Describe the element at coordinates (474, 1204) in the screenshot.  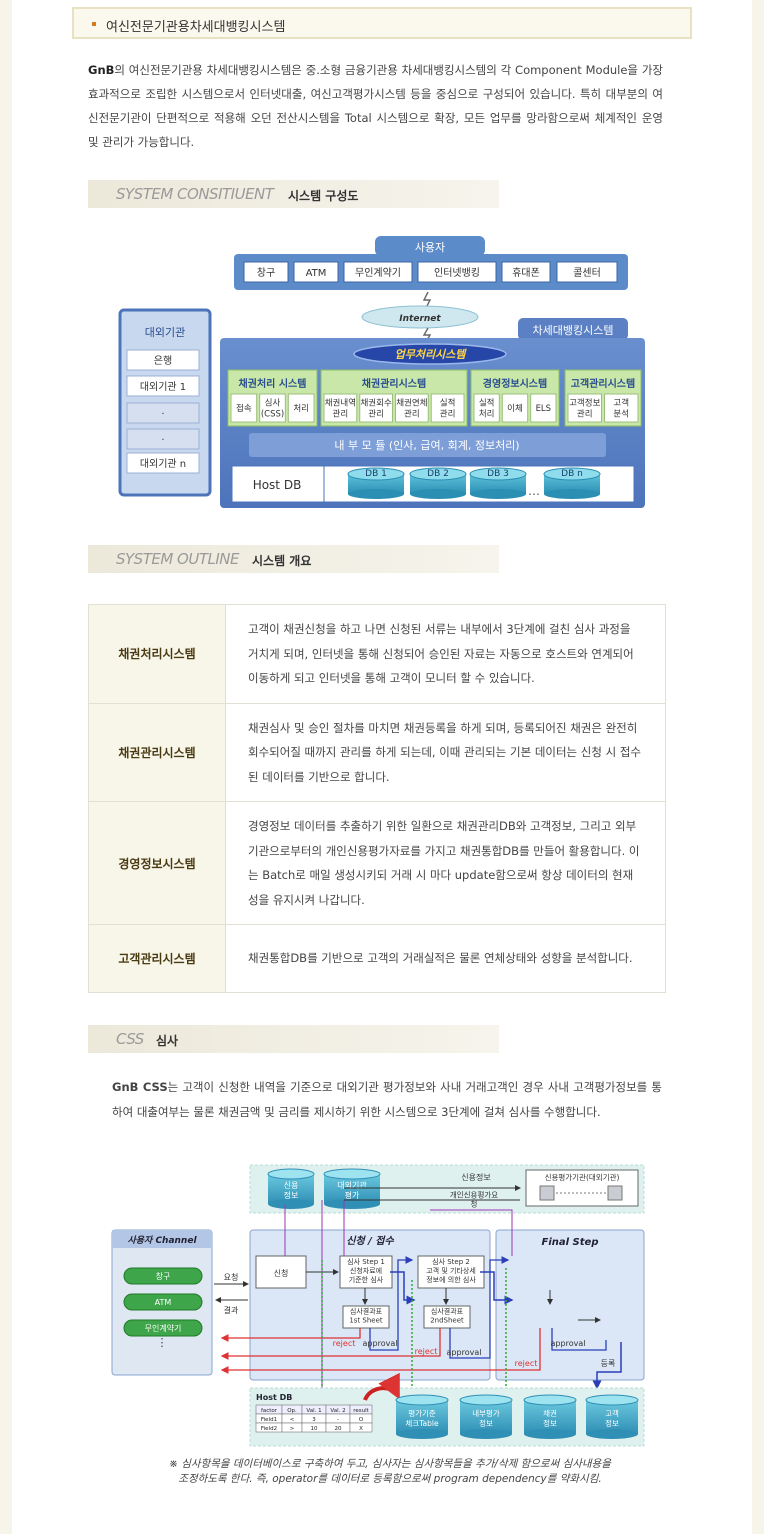
I see `personal-credit-label: 청` at that location.